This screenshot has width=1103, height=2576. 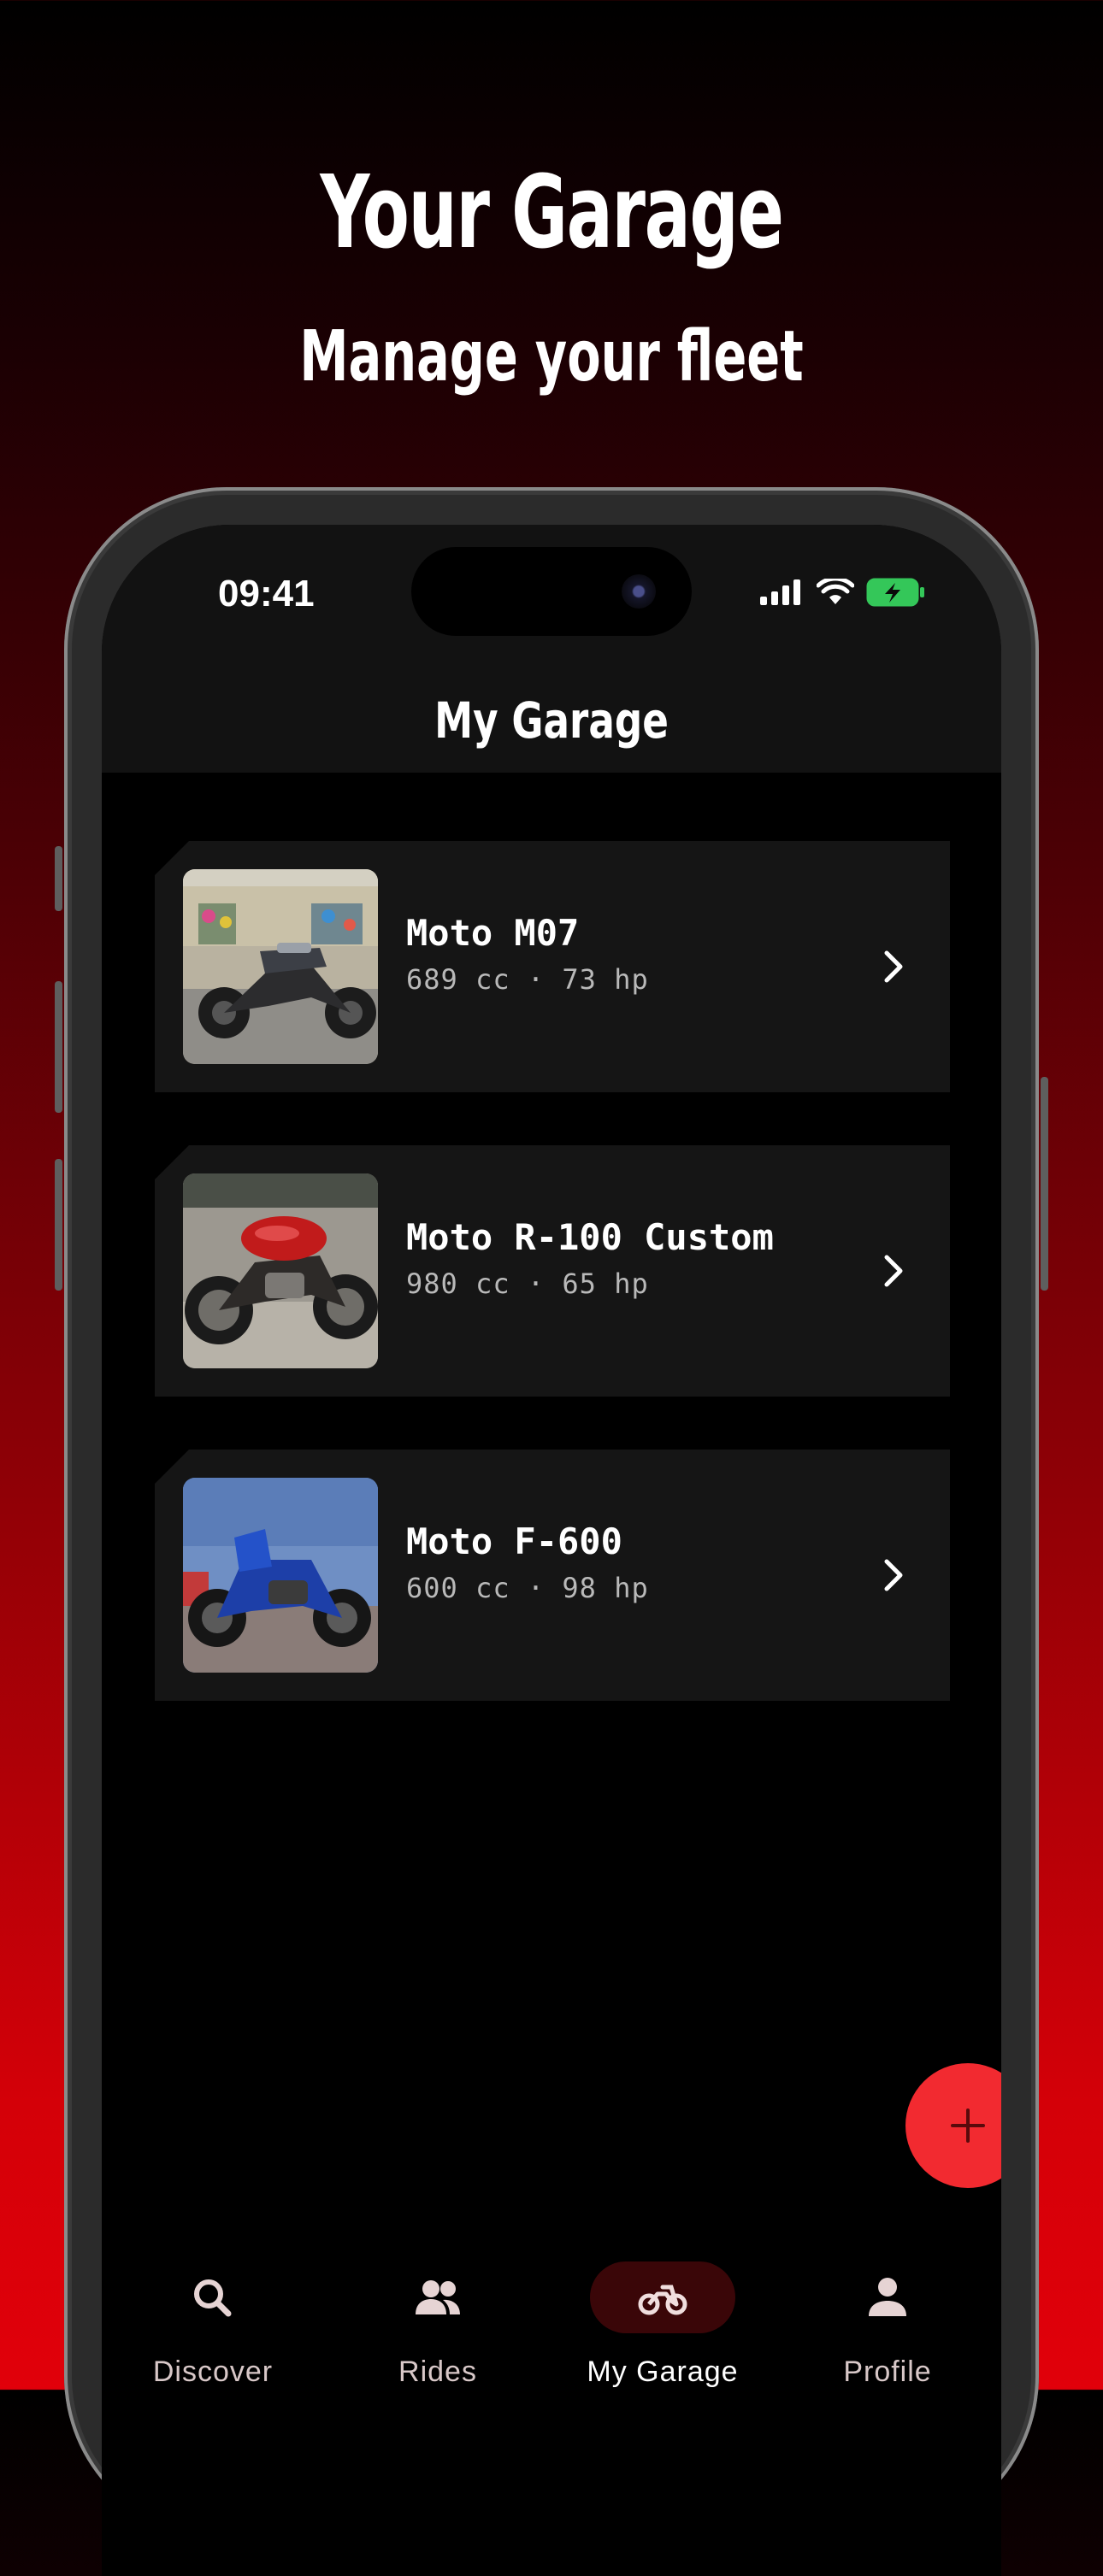 I want to click on page-title: My Garage, so click(x=551, y=720).